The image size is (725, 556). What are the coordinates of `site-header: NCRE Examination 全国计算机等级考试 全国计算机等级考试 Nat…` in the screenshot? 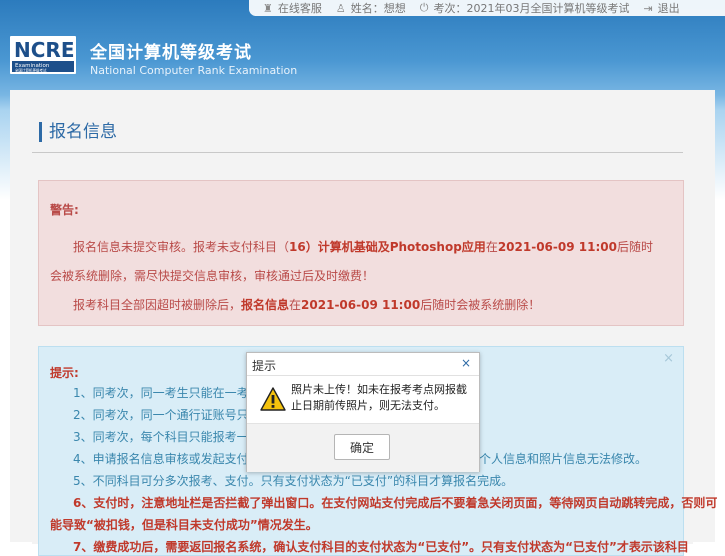 It's located at (362, 56).